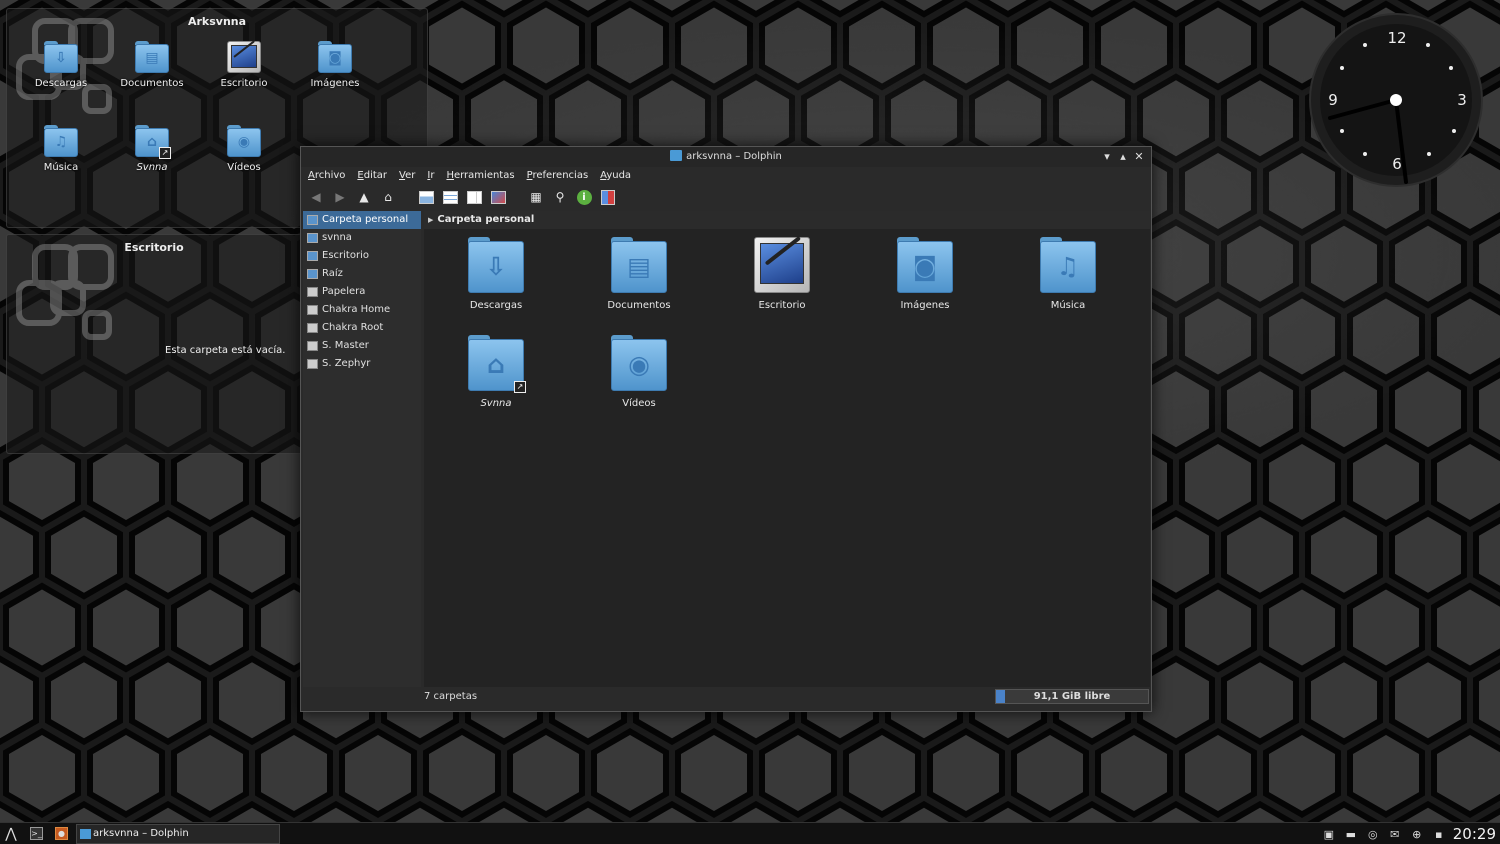 The height and width of the screenshot is (844, 1500). I want to click on mail-icon: ✉, so click(1395, 834).